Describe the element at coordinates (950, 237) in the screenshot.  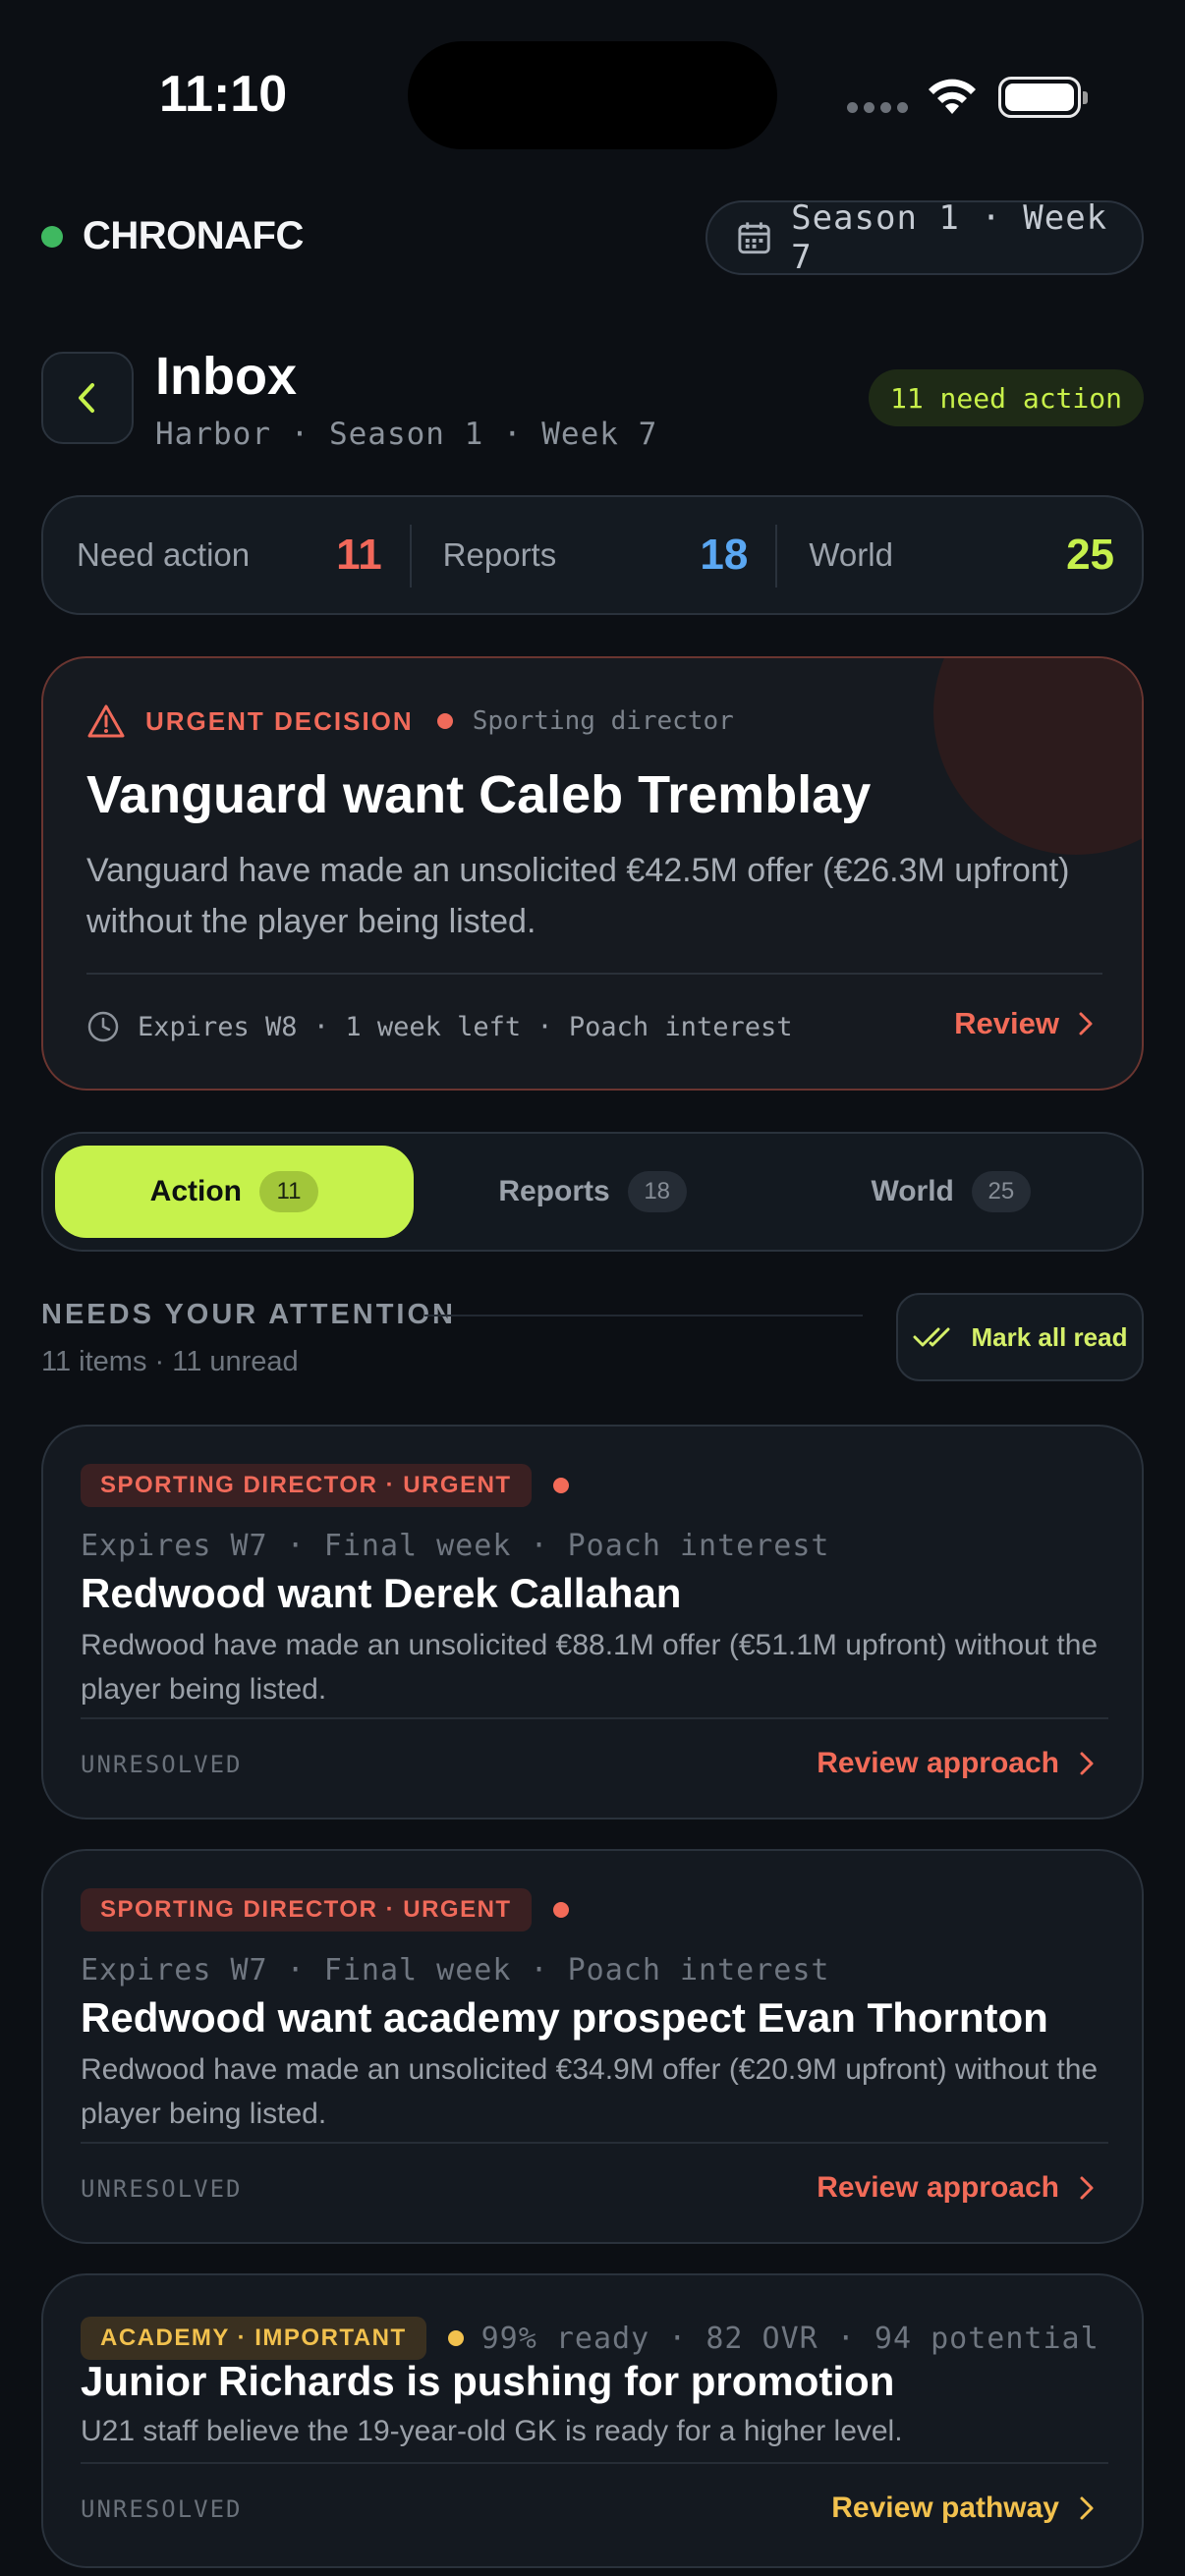
I see `season-week-label: Season 1 · Week 7` at that location.